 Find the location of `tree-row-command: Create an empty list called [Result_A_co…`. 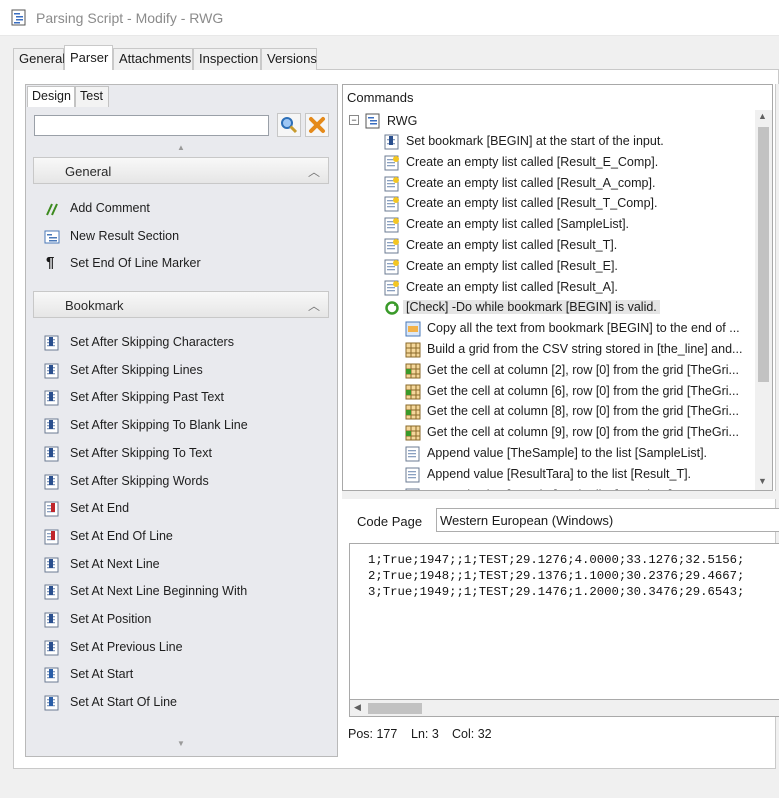

tree-row-command: Create an empty list called [Result_A_co… is located at coordinates (574, 184).